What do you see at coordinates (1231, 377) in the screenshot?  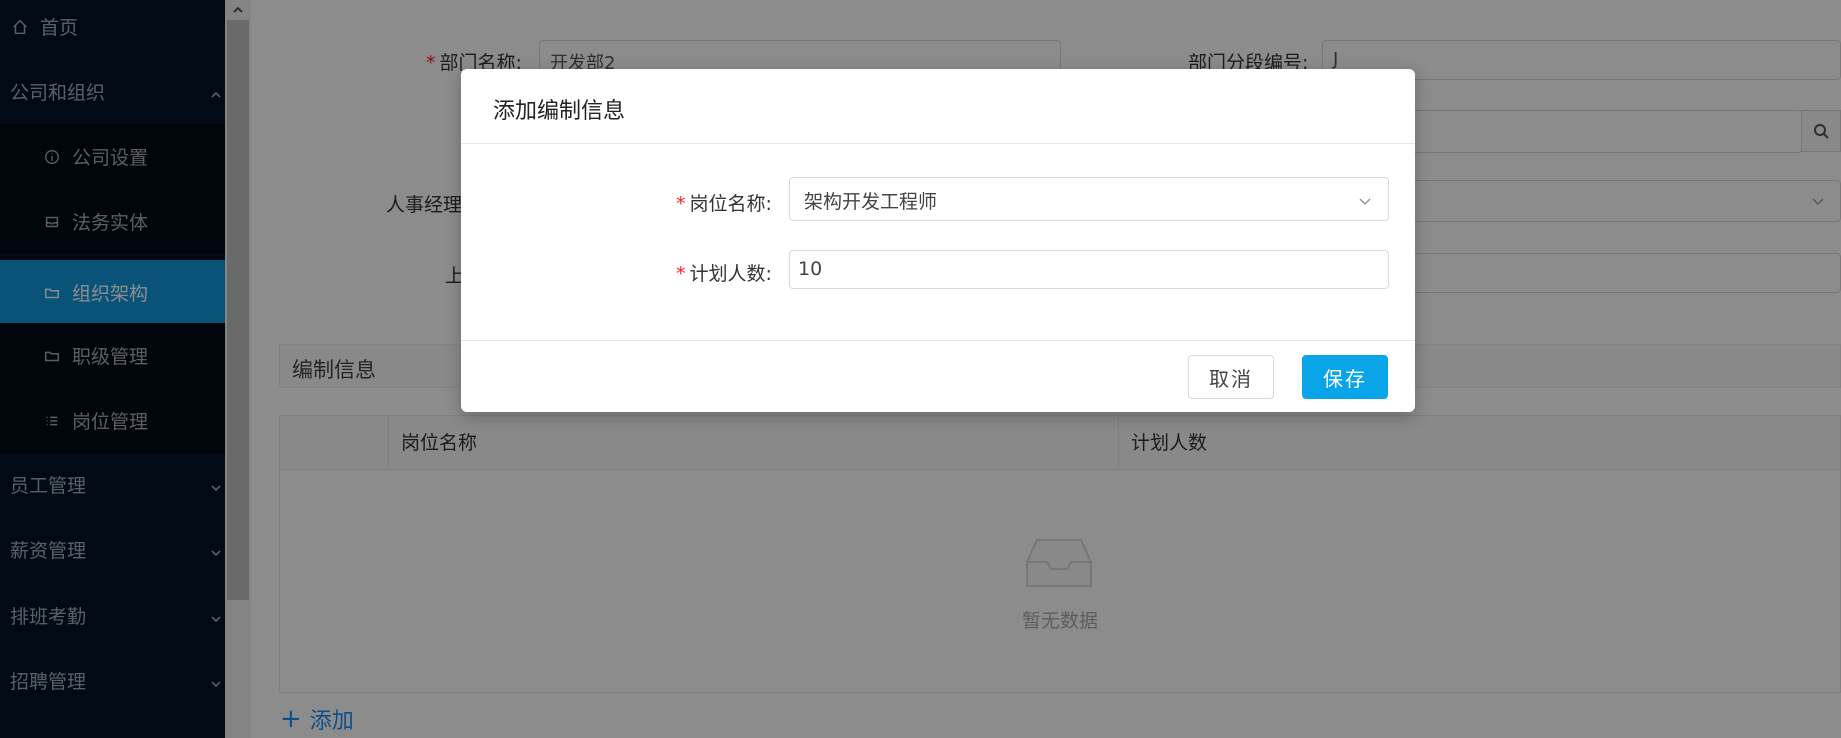 I see `cancel-button: 取消` at bounding box center [1231, 377].